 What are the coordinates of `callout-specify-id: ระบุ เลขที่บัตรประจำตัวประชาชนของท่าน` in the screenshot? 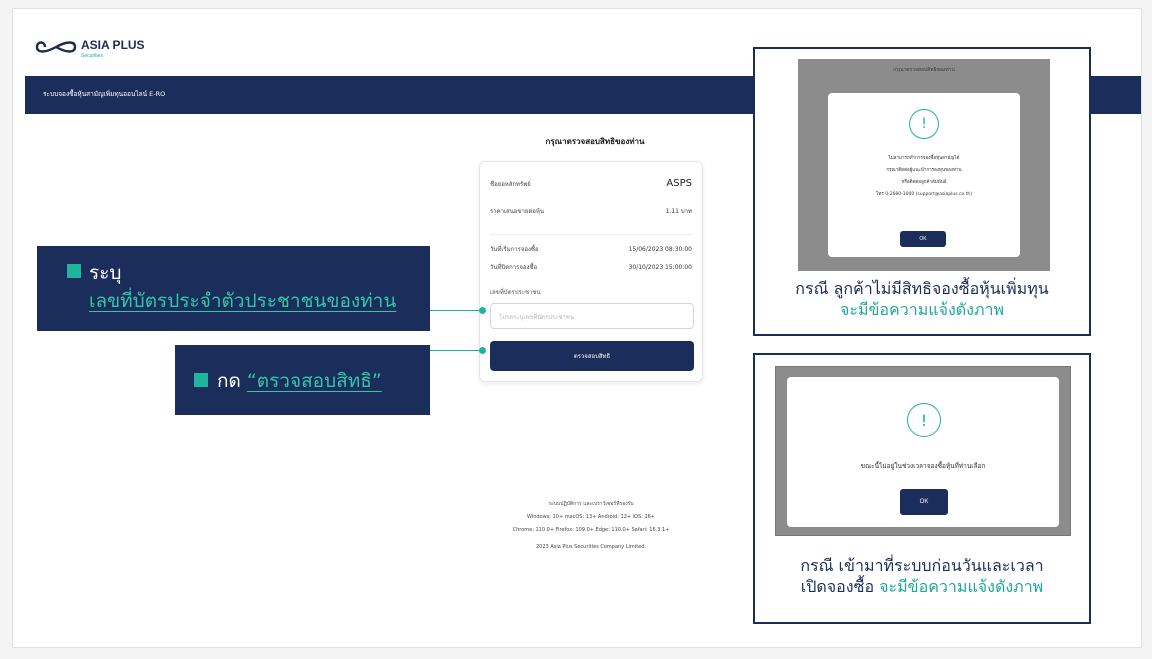 It's located at (233, 288).